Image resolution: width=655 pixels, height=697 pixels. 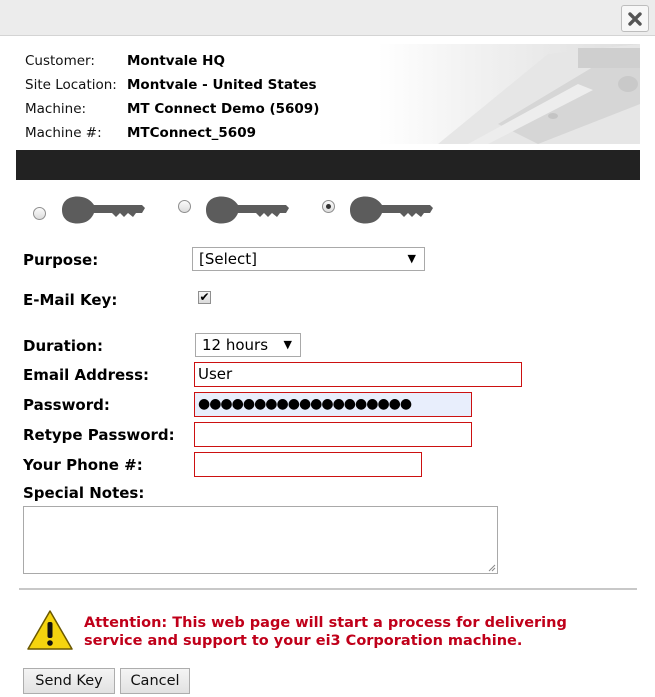 I want to click on retype-password-input, so click(x=333, y=434).